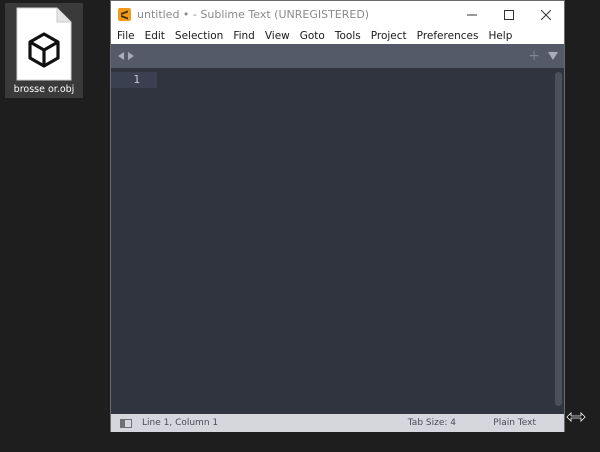 Image resolution: width=600 pixels, height=452 pixels. I want to click on window-title: untitled • - Sublime Text (UNREGISTERED), so click(253, 14).